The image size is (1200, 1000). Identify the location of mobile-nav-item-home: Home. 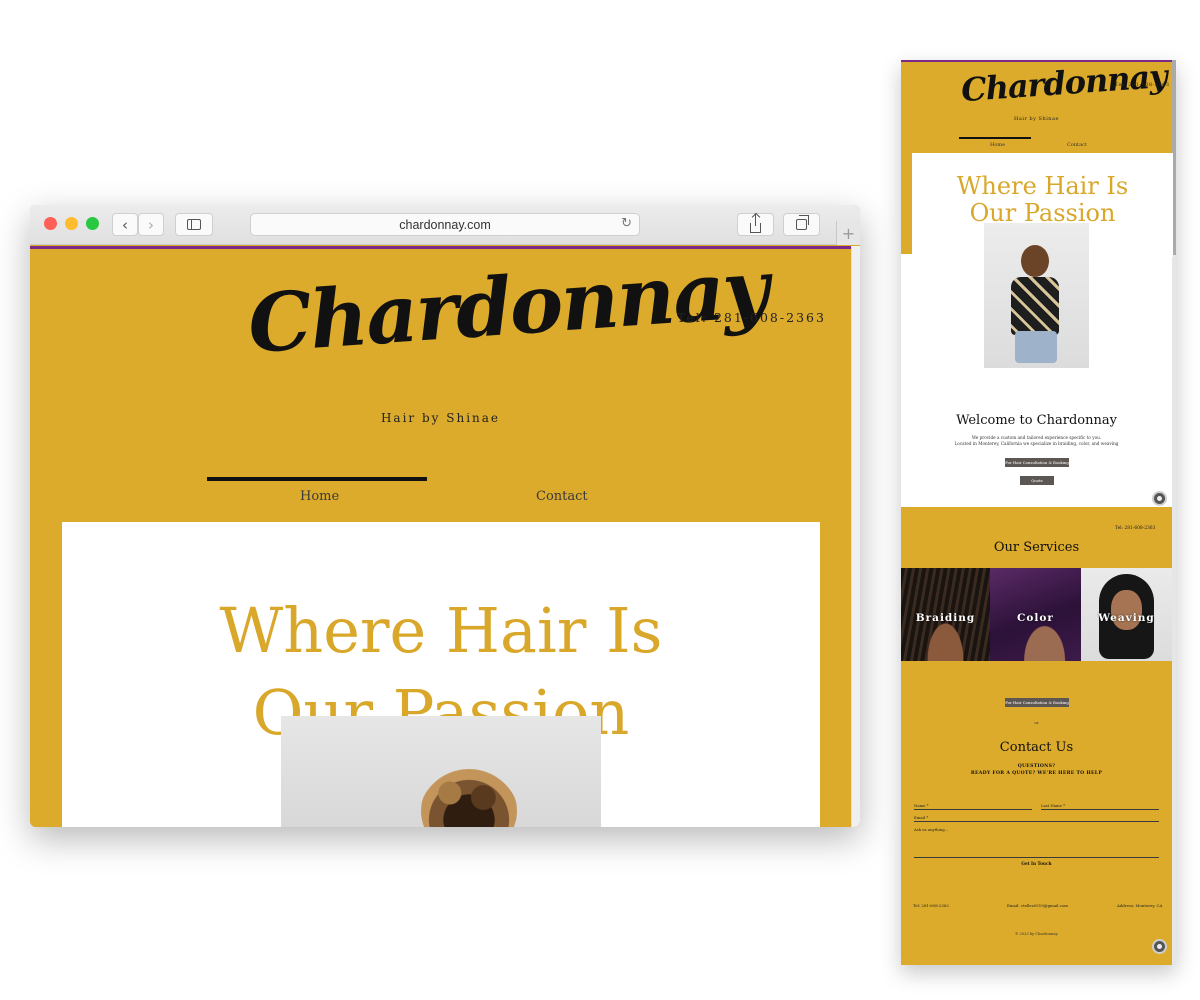
(997, 145).